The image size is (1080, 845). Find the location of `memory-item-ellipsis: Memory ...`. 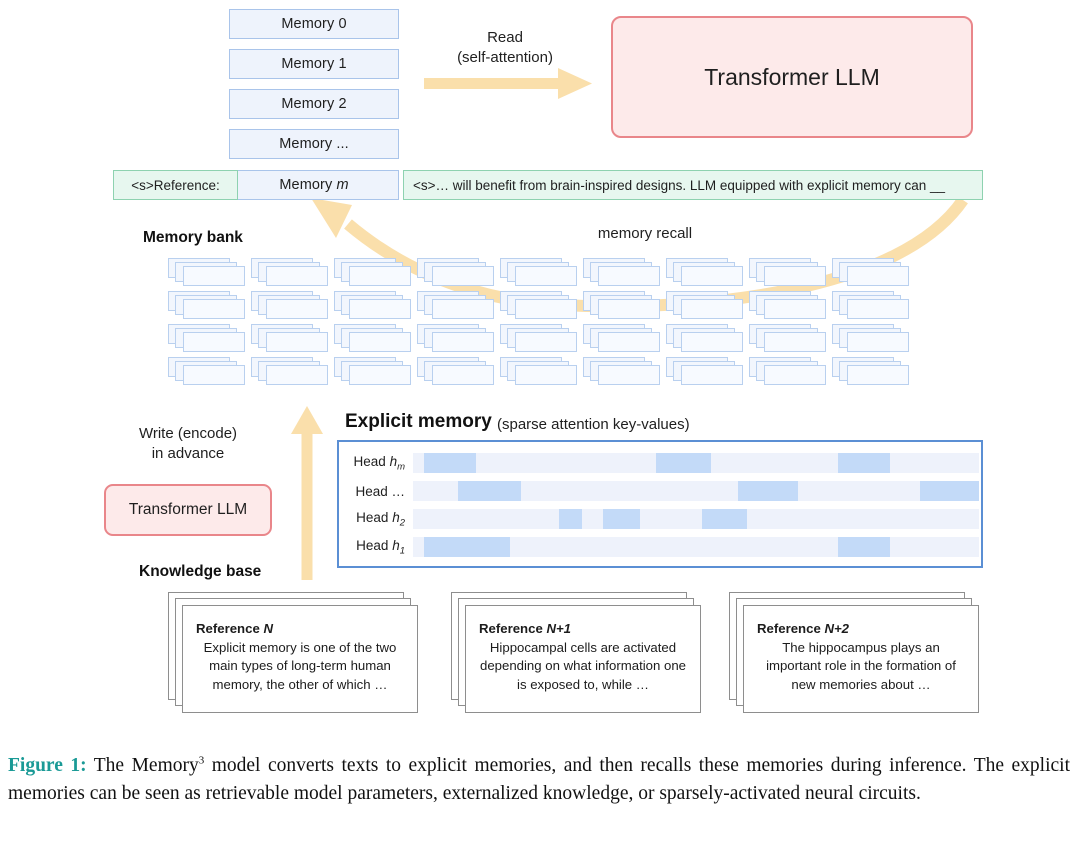

memory-item-ellipsis: Memory ... is located at coordinates (314, 144).